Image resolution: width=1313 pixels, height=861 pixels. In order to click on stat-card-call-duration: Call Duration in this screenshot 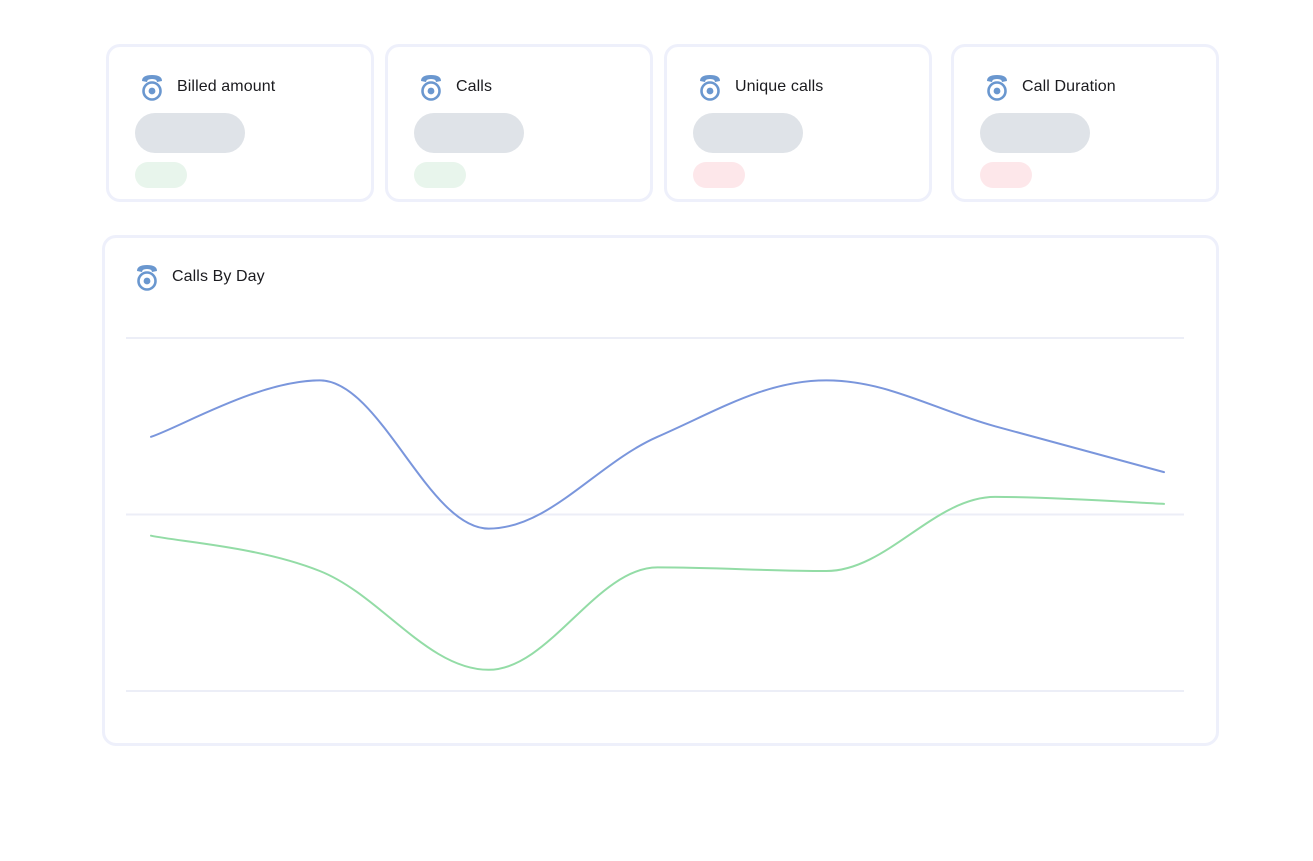, I will do `click(1085, 123)`.